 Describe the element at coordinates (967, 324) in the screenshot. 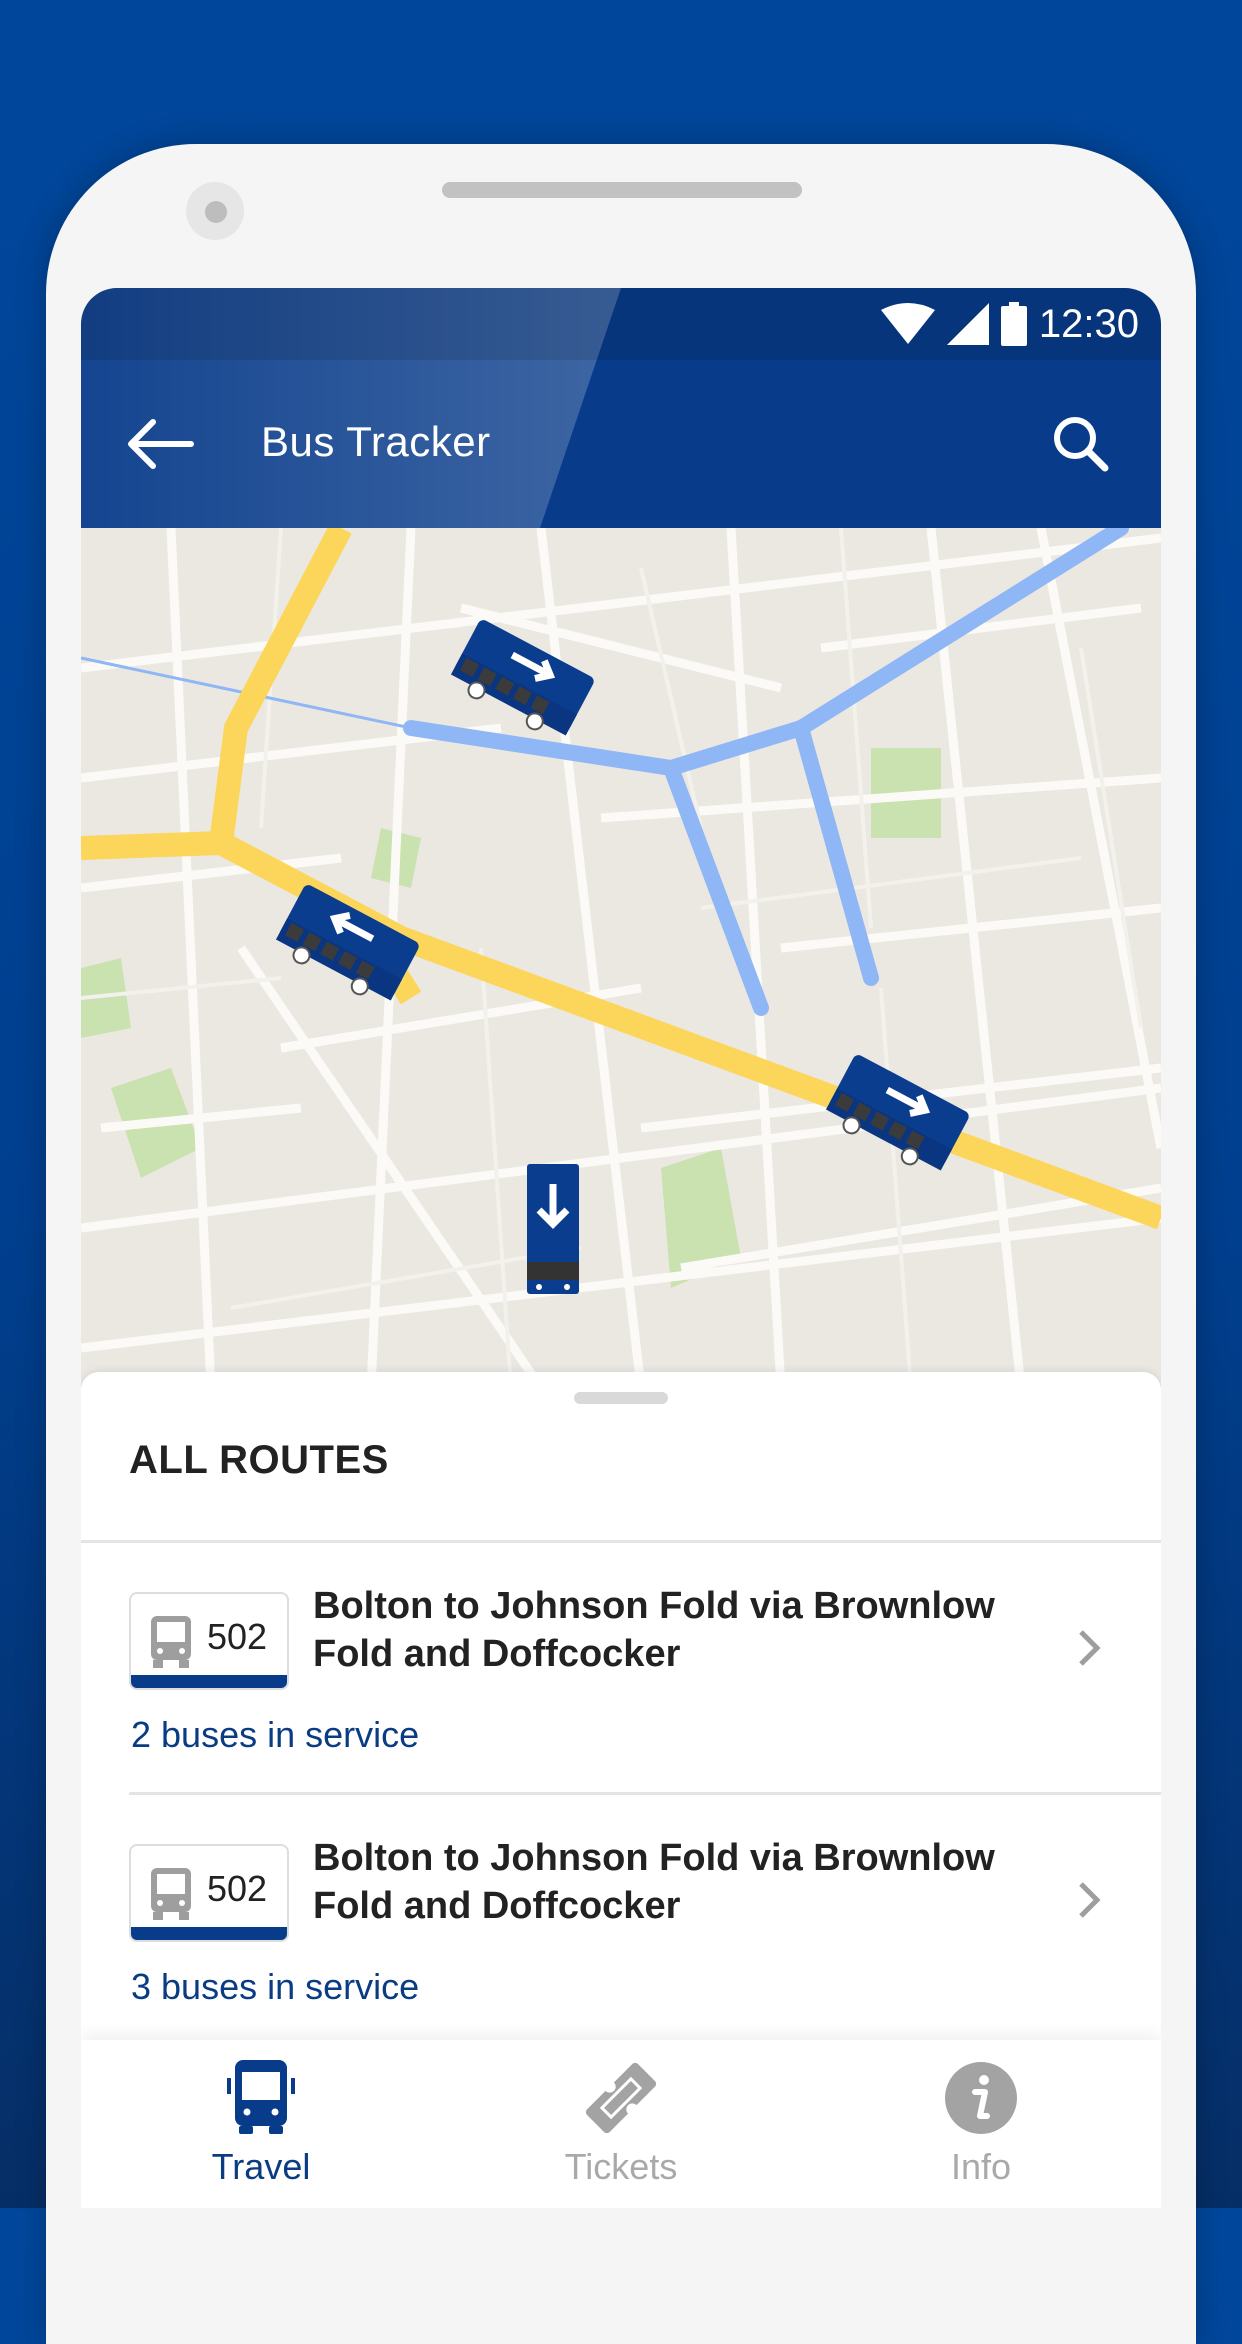

I see `signal-icon` at that location.